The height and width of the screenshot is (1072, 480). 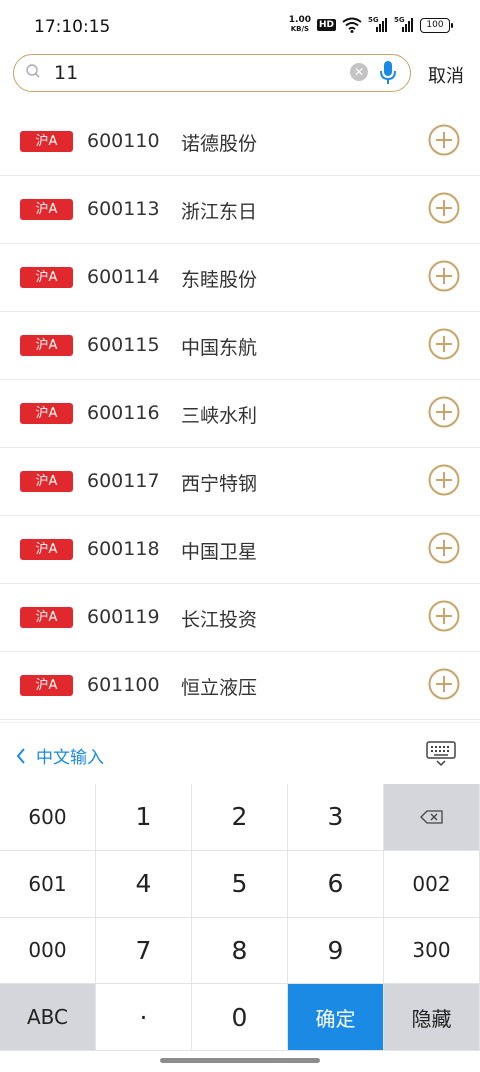 I want to click on stock-name: 恒立液压, so click(x=219, y=688).